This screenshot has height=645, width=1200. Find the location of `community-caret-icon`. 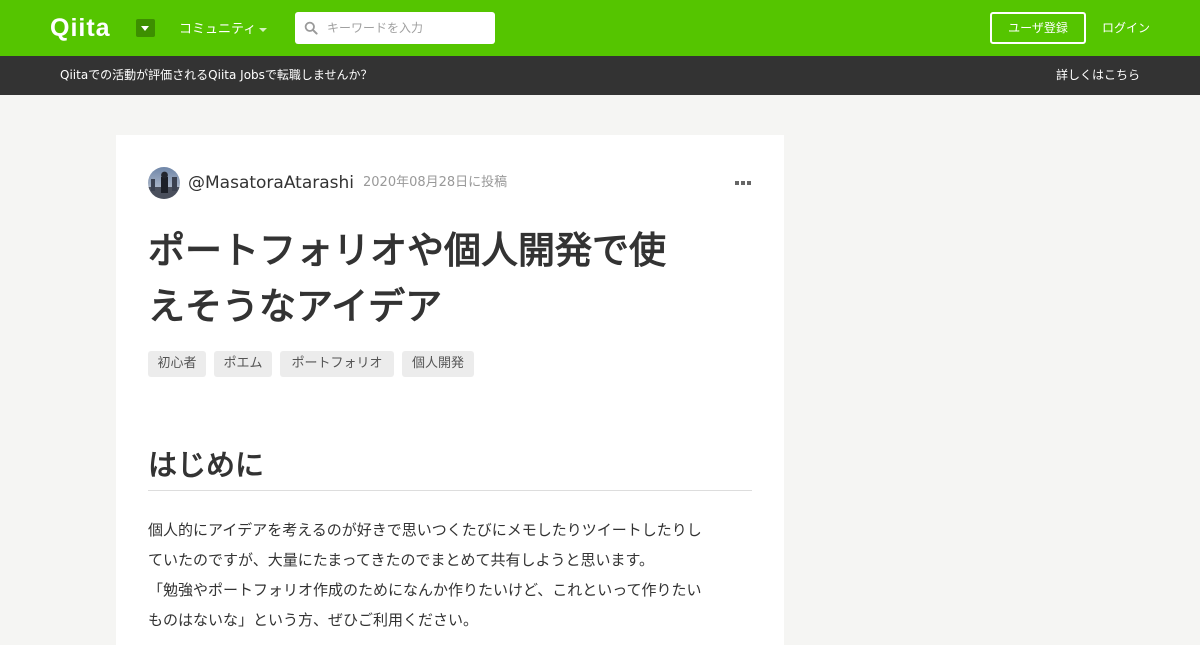

community-caret-icon is located at coordinates (263, 30).